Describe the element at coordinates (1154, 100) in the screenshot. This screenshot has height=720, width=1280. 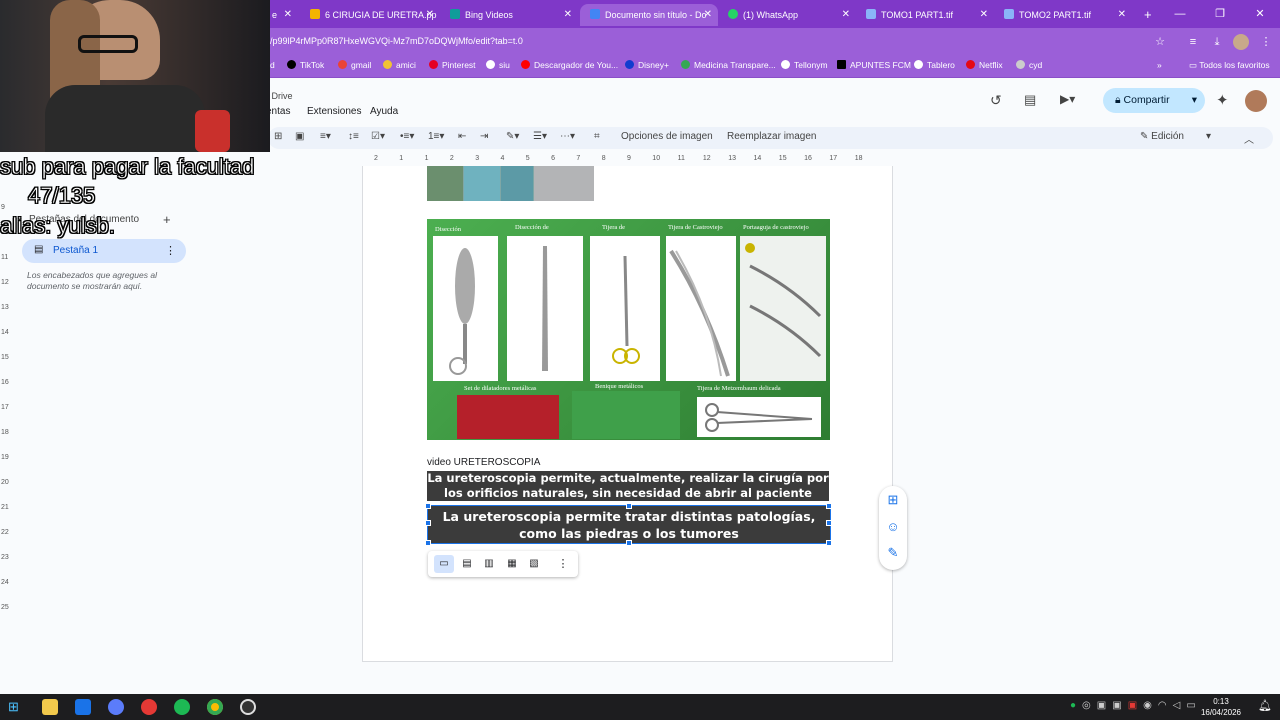
I see `share-button: 🔒︎ Compartir ▾` at that location.